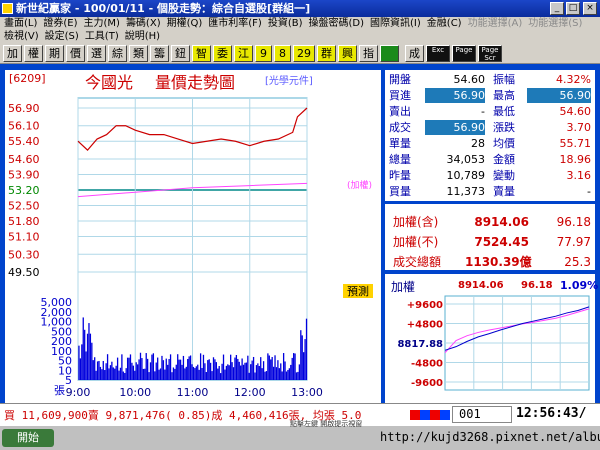  Describe the element at coordinates (250, 392) in the screenshot. I see `time-tick-label: 12:00` at that location.